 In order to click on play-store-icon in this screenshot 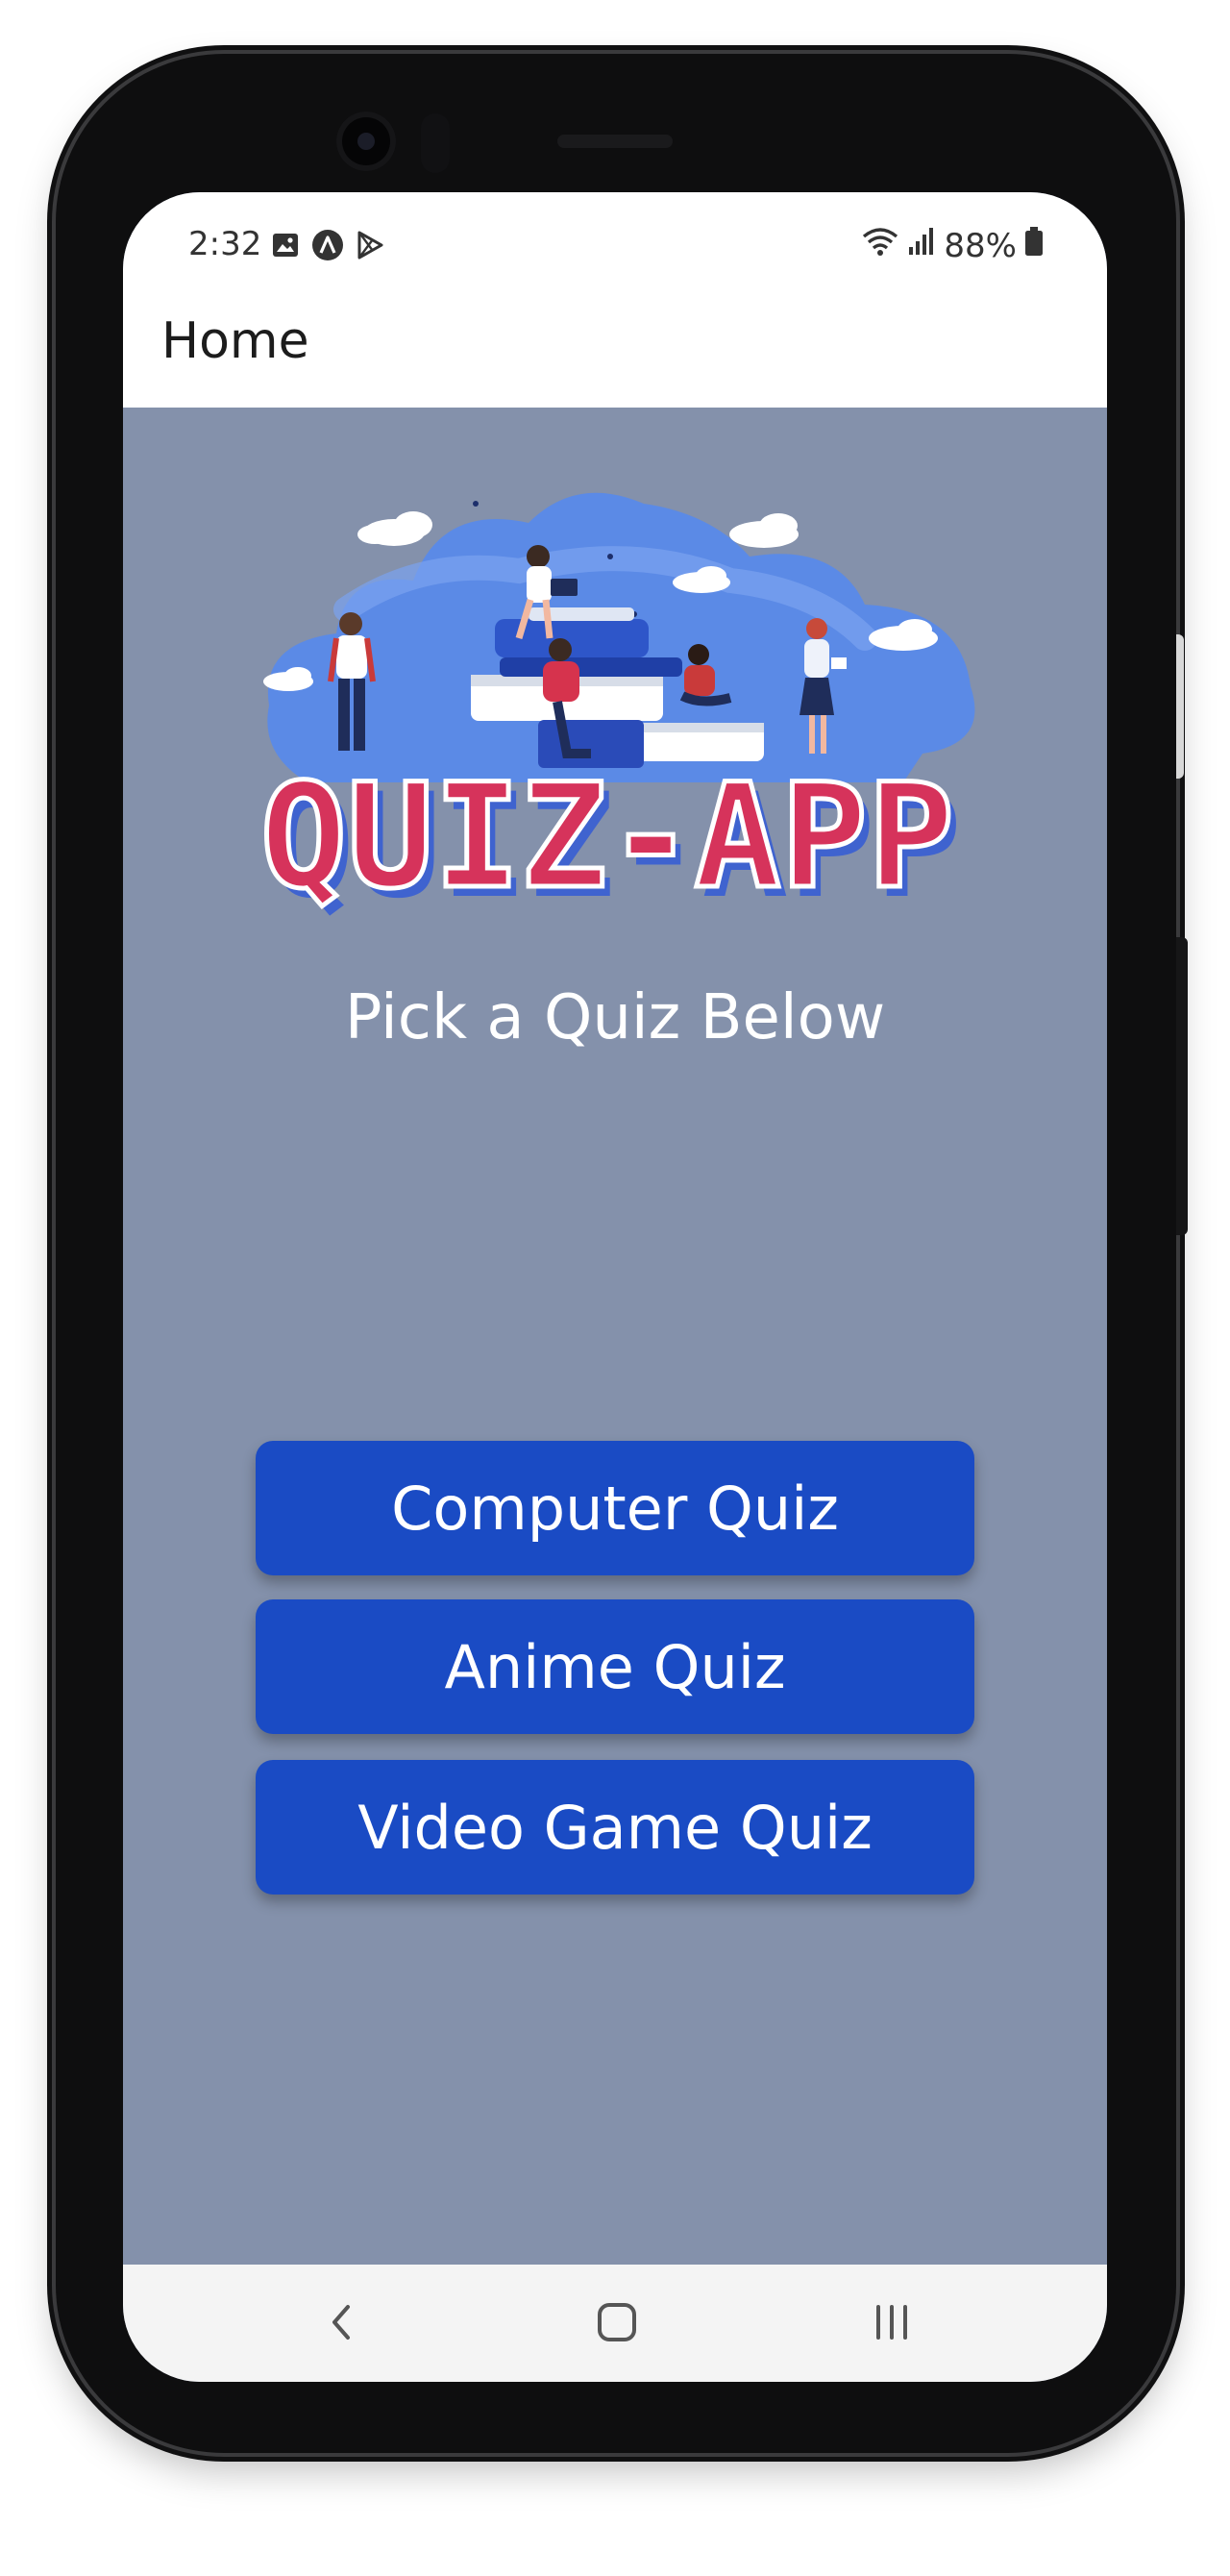, I will do `click(370, 245)`.